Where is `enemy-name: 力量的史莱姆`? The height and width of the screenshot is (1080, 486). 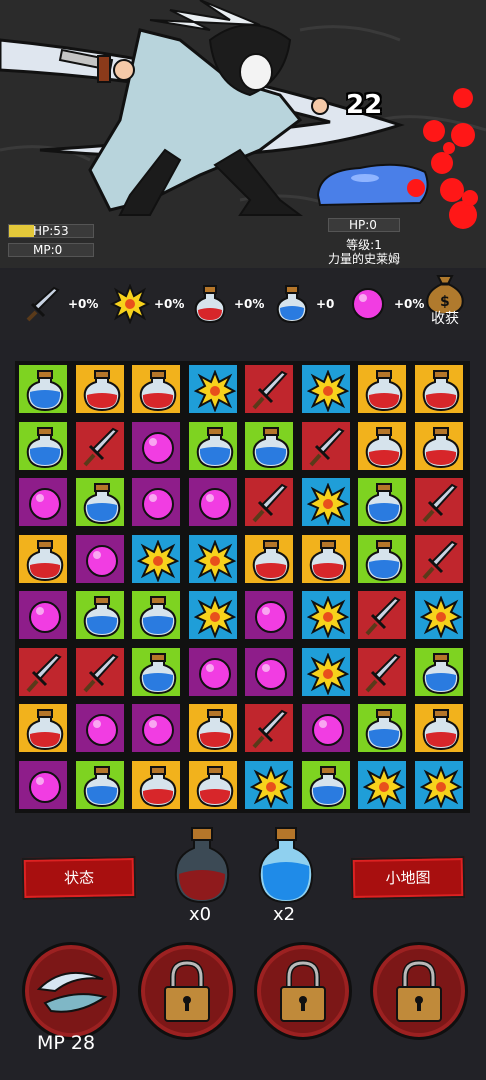
enemy-name: 力量的史莱姆 is located at coordinates (363, 259).